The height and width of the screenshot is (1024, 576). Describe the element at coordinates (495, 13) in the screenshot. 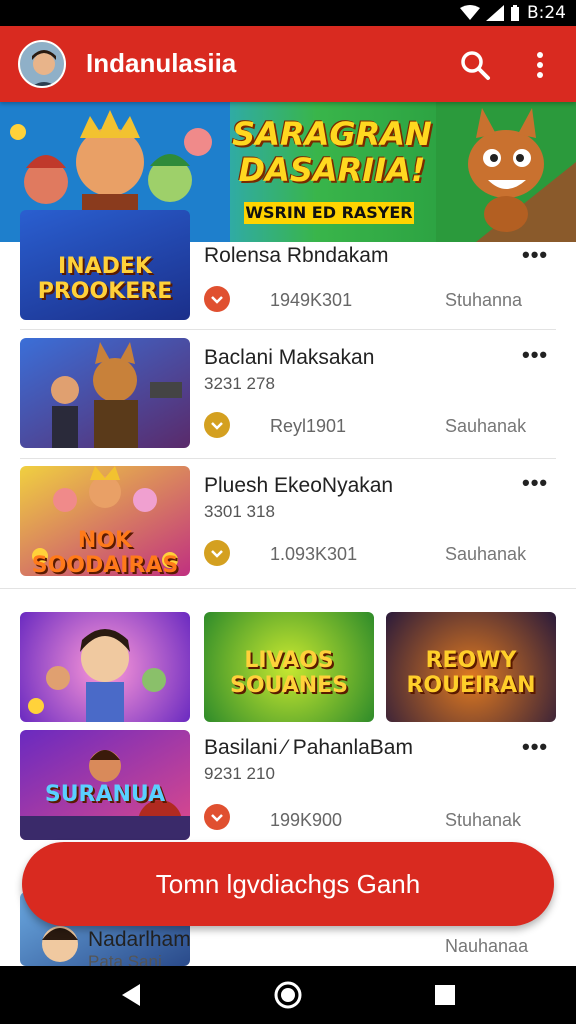

I see `signal-icon` at that location.